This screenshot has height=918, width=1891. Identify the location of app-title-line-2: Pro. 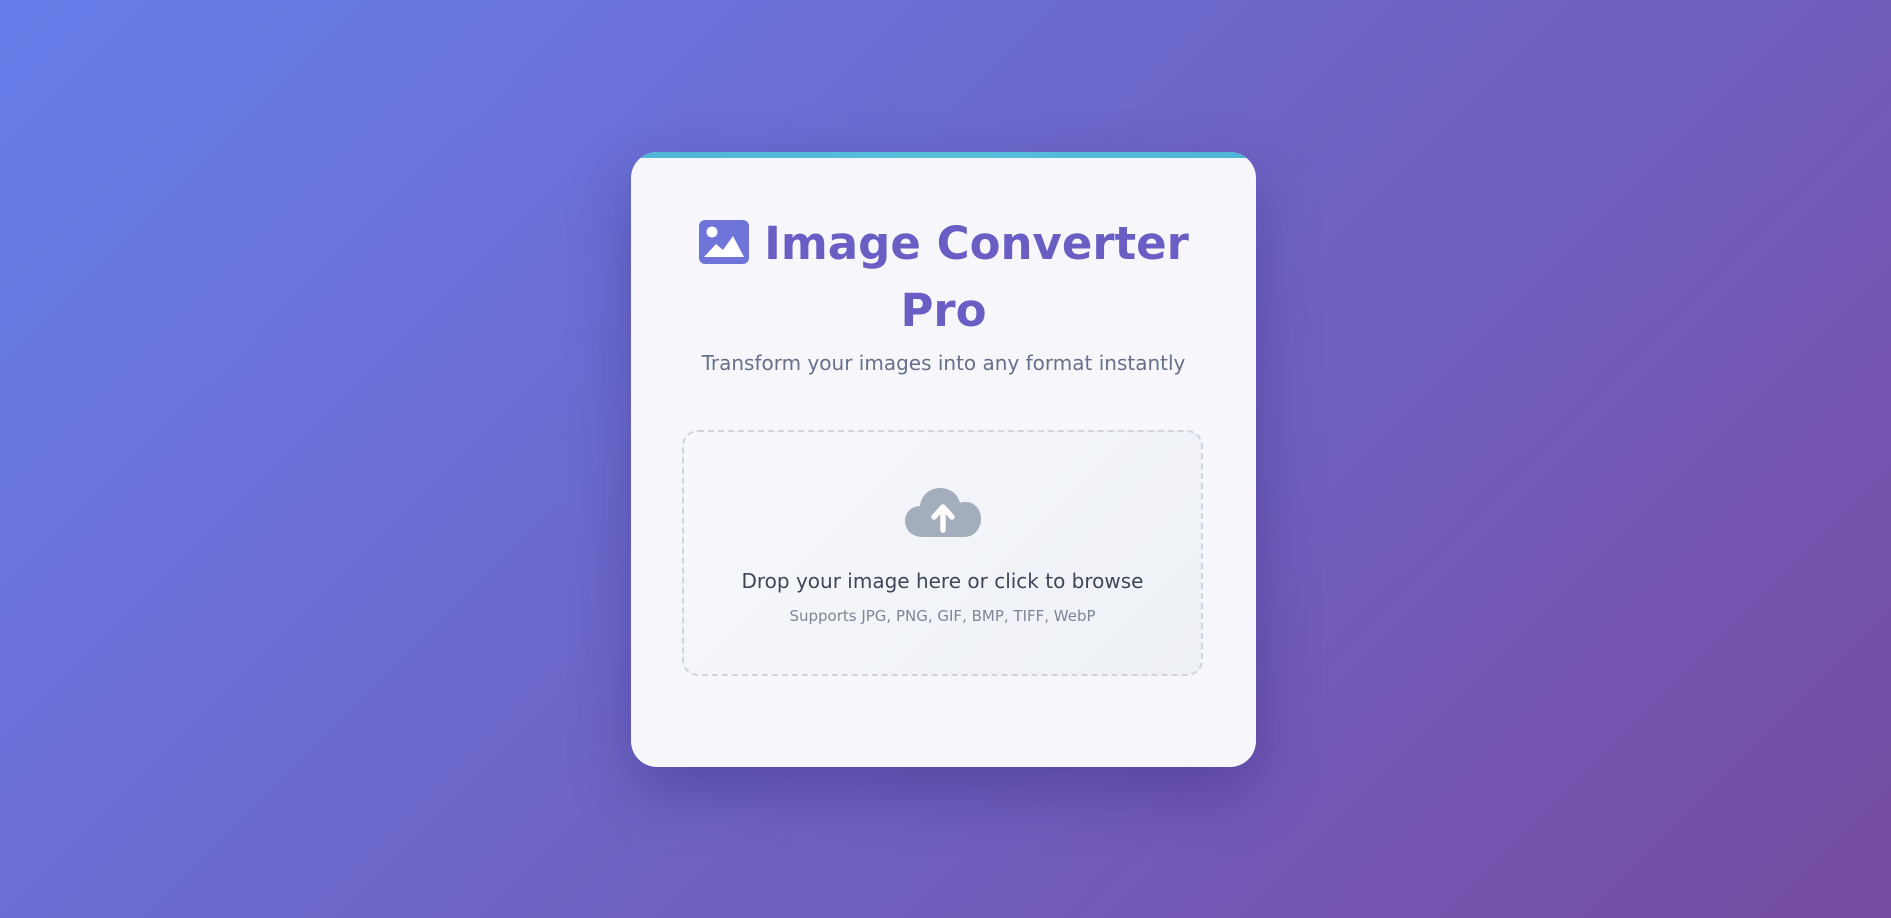
(943, 310).